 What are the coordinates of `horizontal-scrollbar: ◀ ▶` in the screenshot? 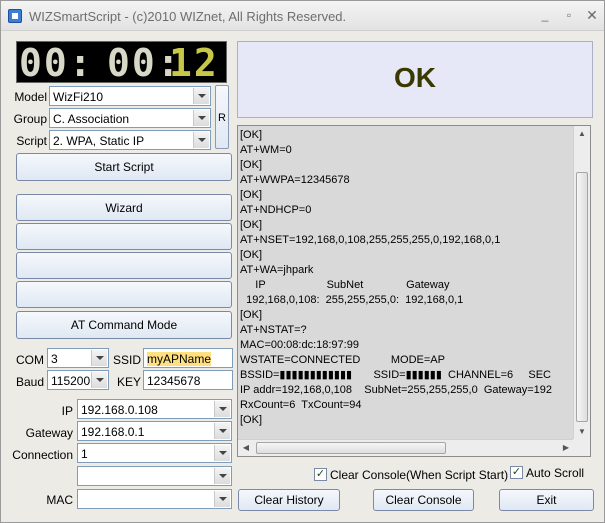 It's located at (406, 447).